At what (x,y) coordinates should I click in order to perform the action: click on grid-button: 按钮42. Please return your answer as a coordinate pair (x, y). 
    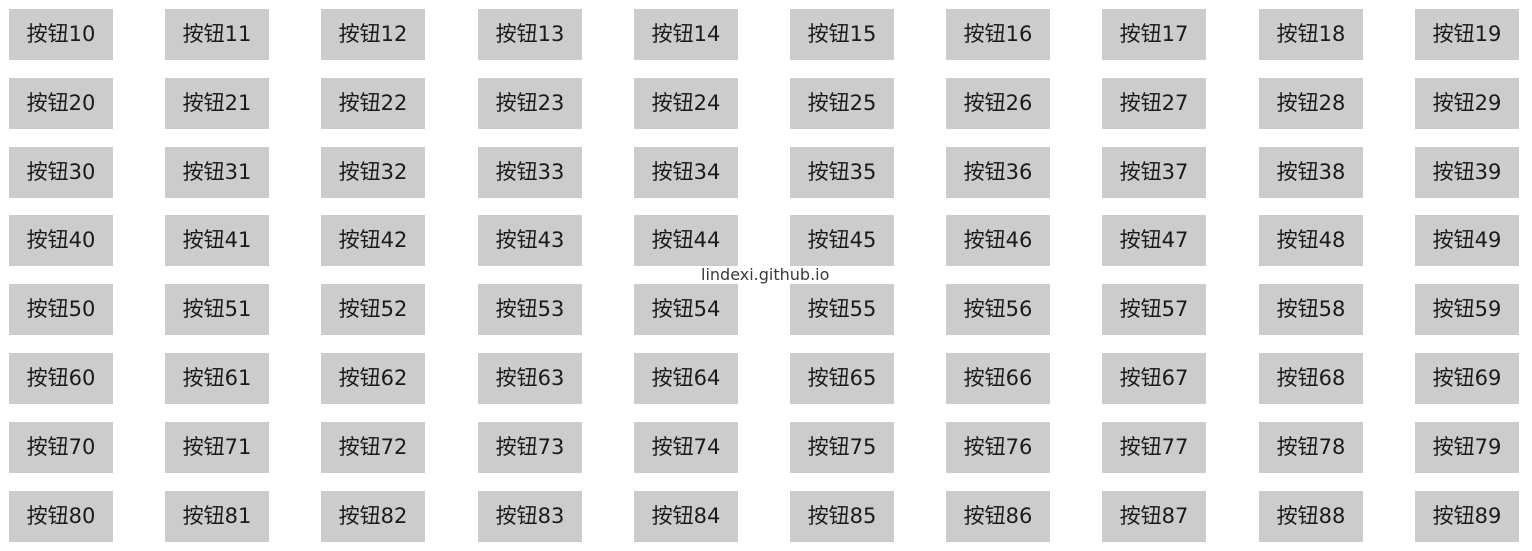
    Looking at the image, I should click on (373, 240).